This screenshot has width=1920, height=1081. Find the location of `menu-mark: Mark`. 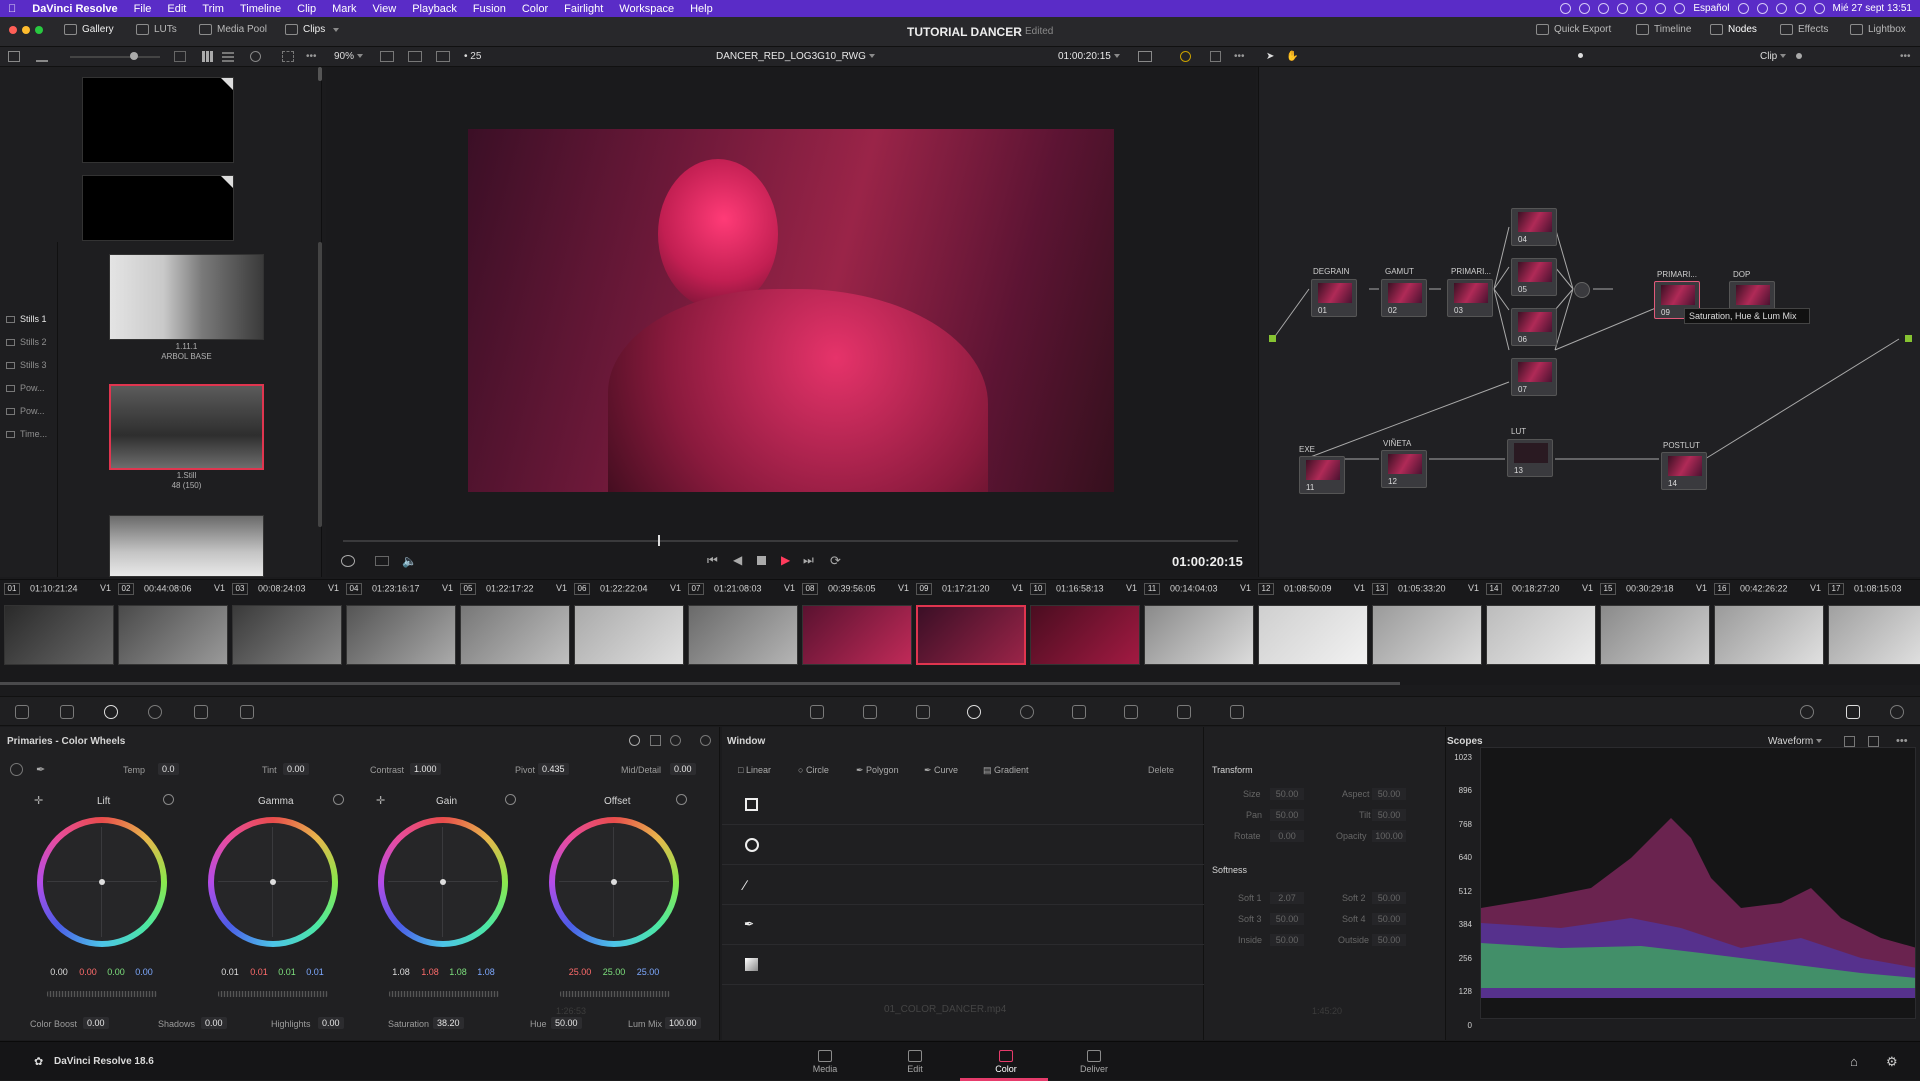

menu-mark: Mark is located at coordinates (344, 9).